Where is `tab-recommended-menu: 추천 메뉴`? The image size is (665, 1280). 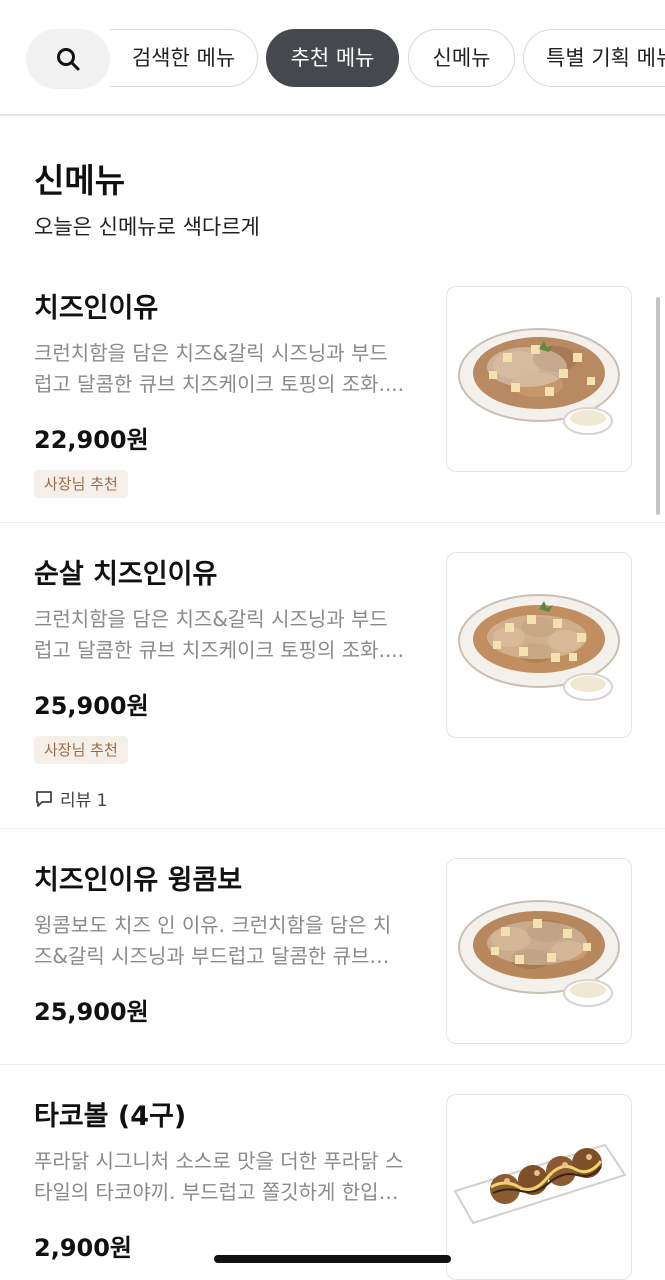
tab-recommended-menu: 추천 메뉴 is located at coordinates (332, 58).